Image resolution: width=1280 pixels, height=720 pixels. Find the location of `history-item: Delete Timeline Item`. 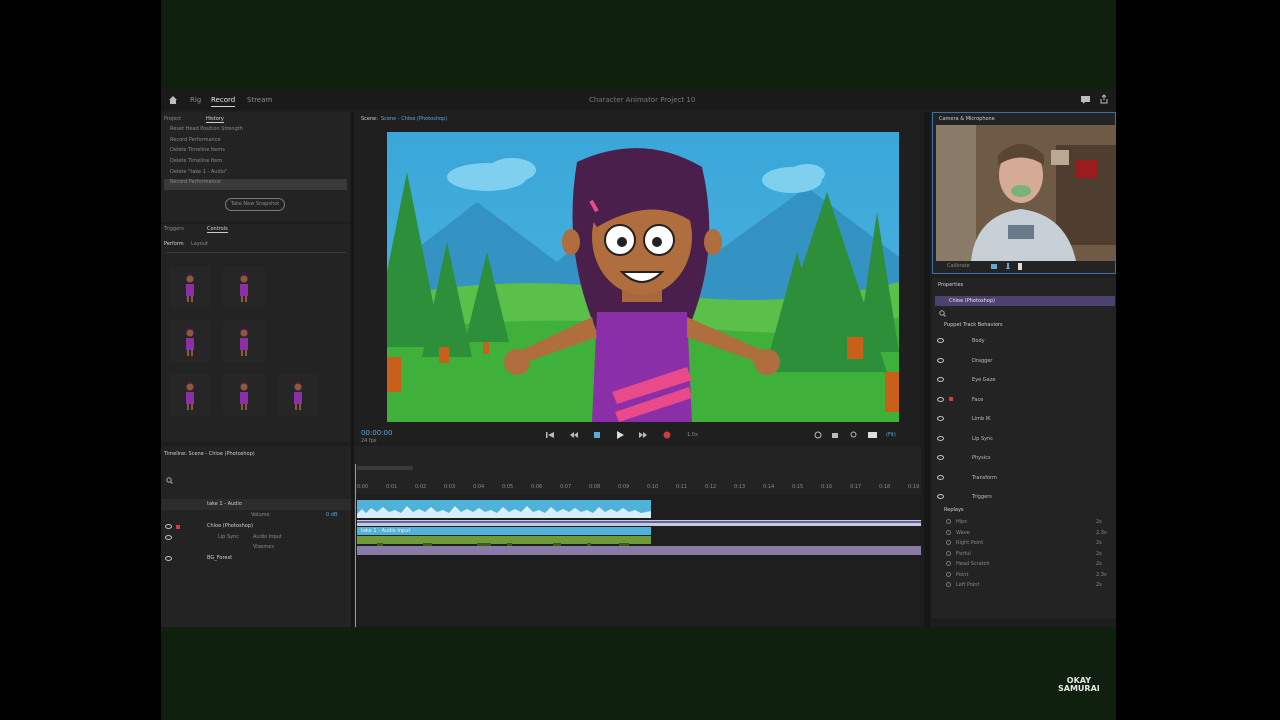

history-item: Delete Timeline Item is located at coordinates (255, 163).